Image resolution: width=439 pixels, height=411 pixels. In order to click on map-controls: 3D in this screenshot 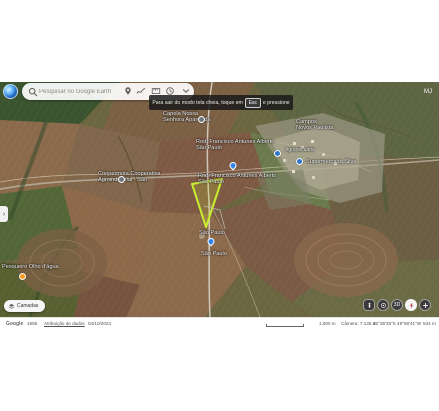, I will do `click(397, 305)`.